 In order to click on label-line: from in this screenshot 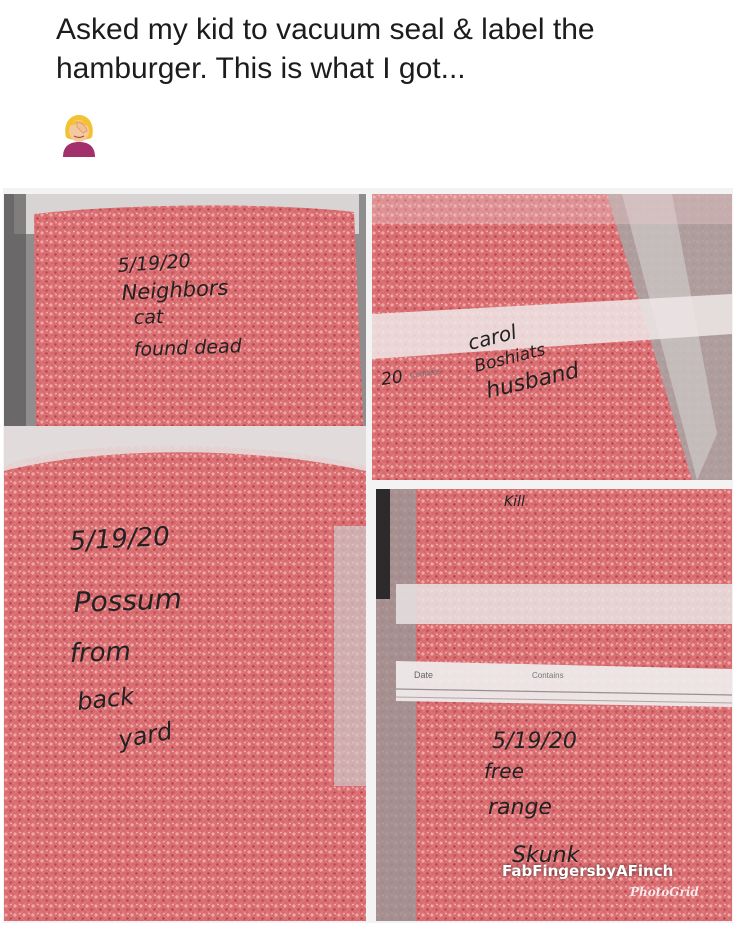, I will do `click(100, 653)`.